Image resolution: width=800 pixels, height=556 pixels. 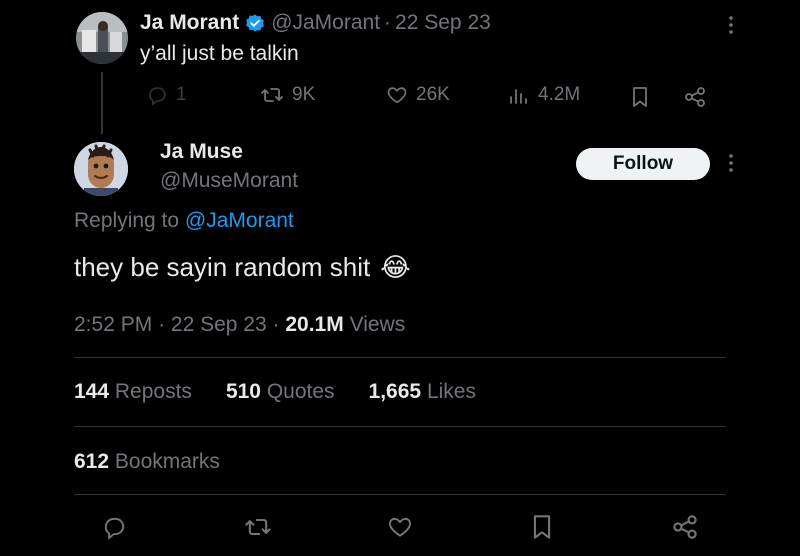 I want to click on bookmarks-stat: 612 Bookmarks, so click(x=147, y=462).